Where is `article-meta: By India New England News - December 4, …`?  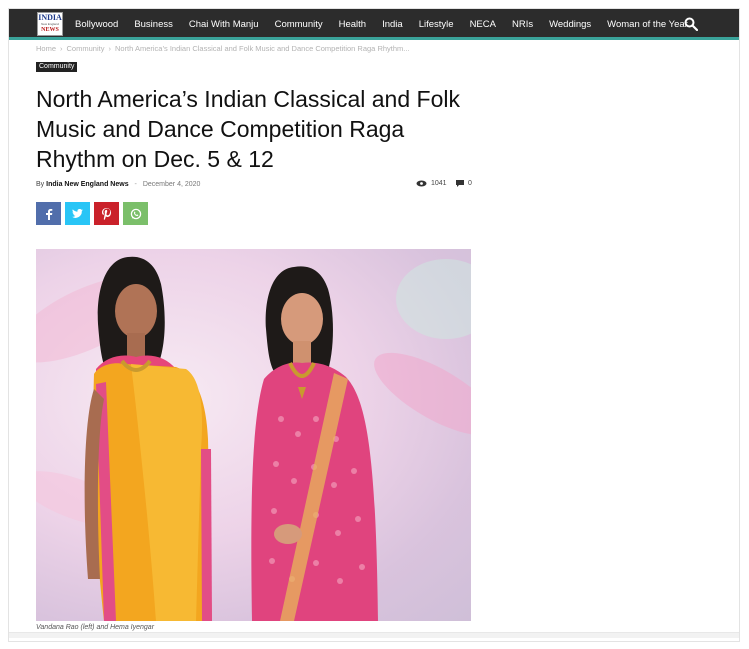
article-meta: By India New England News - December 4, … is located at coordinates (118, 184).